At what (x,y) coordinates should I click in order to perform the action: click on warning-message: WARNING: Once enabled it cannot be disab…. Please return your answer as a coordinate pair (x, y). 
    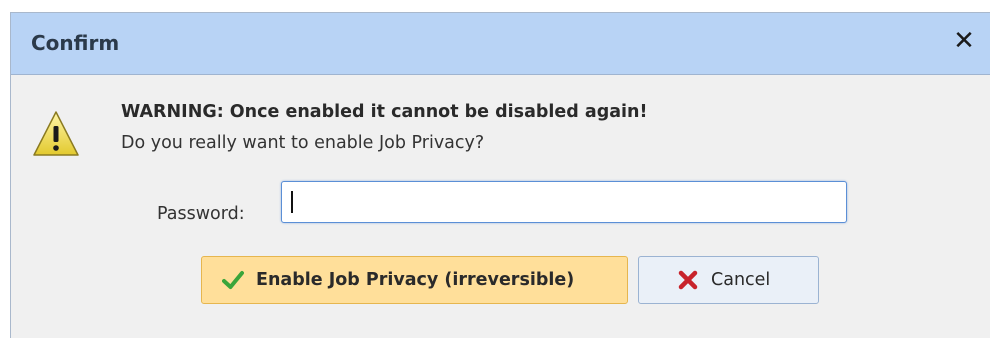
    Looking at the image, I should click on (384, 112).